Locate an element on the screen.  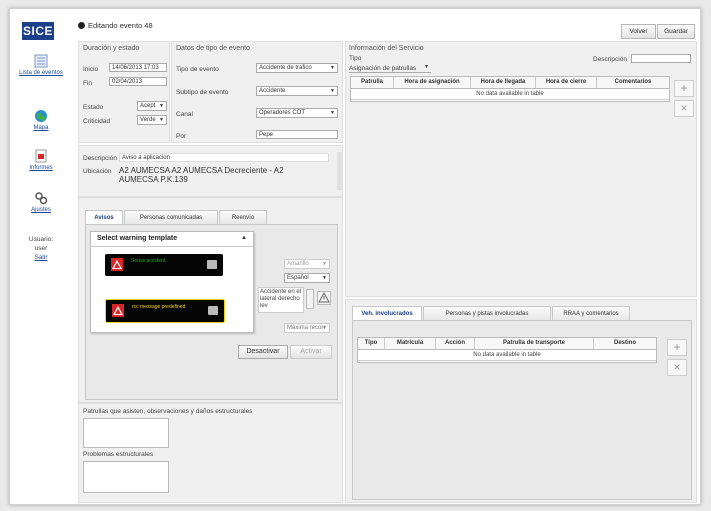
speed-value: Máxima recor is located at coordinates (305, 328).